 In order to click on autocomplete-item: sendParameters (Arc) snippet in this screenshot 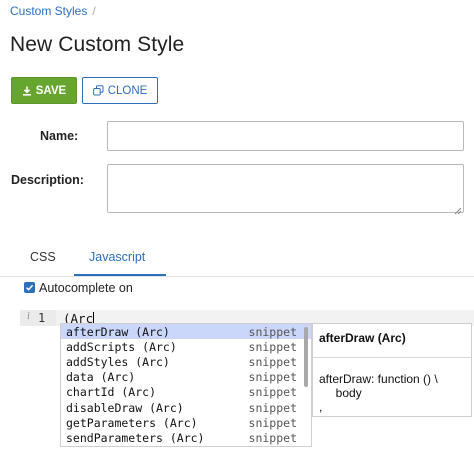, I will do `click(186, 437)`.